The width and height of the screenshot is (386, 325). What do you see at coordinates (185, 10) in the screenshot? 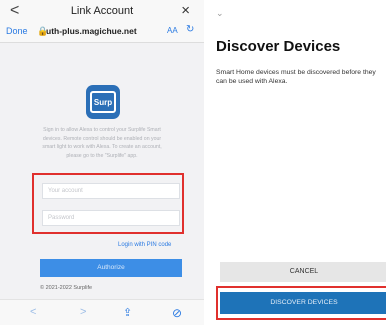
I see `close-icon: ×` at bounding box center [185, 10].